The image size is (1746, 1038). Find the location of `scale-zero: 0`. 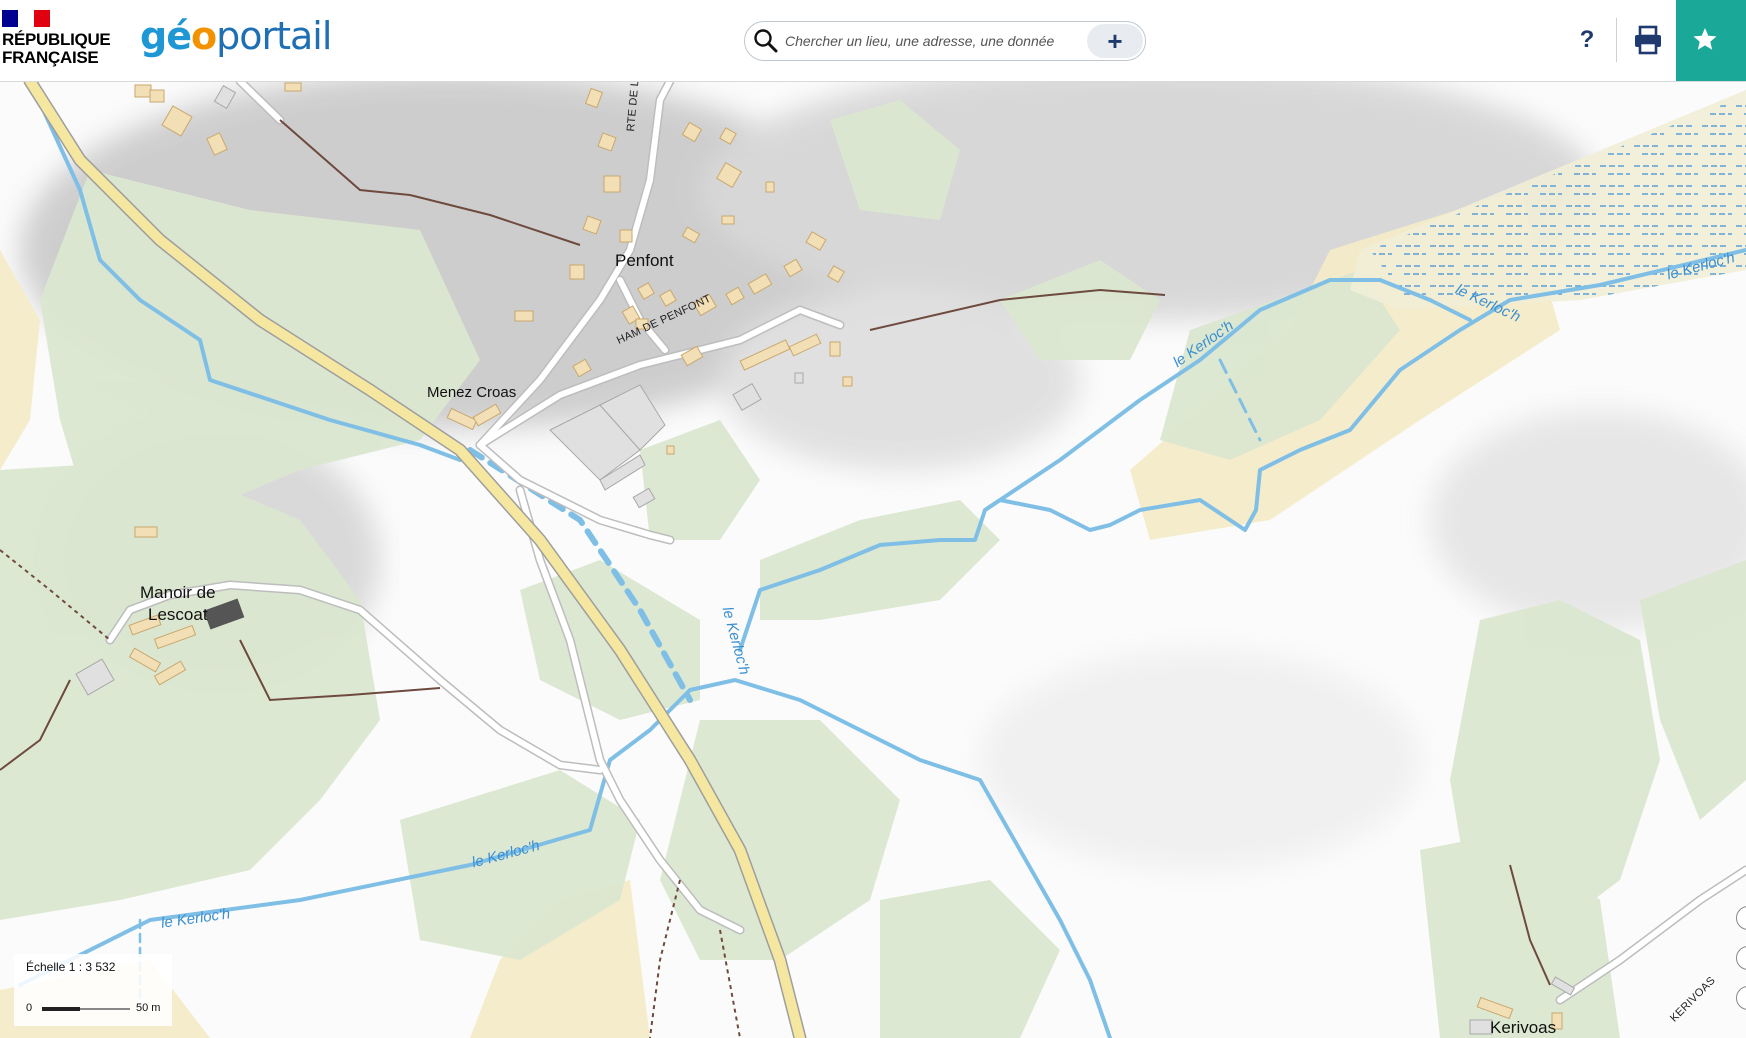

scale-zero: 0 is located at coordinates (29, 1008).